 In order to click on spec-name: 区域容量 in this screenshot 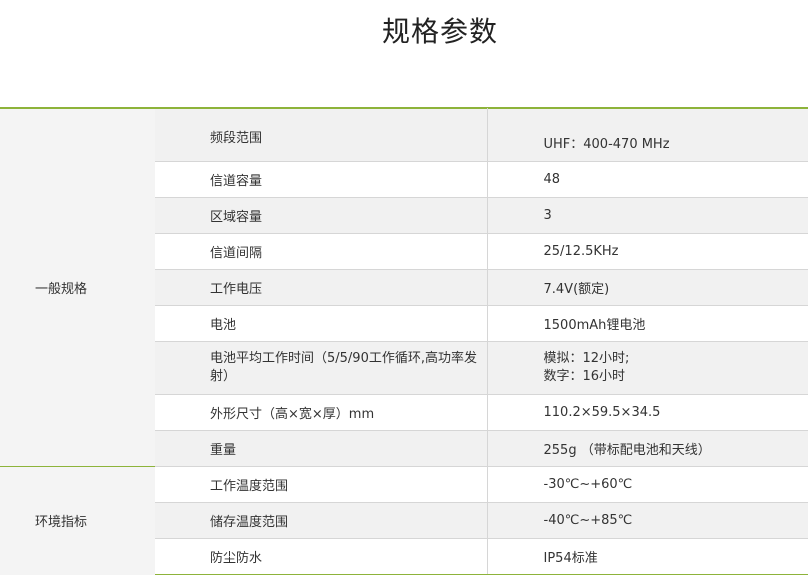, I will do `click(321, 215)`.